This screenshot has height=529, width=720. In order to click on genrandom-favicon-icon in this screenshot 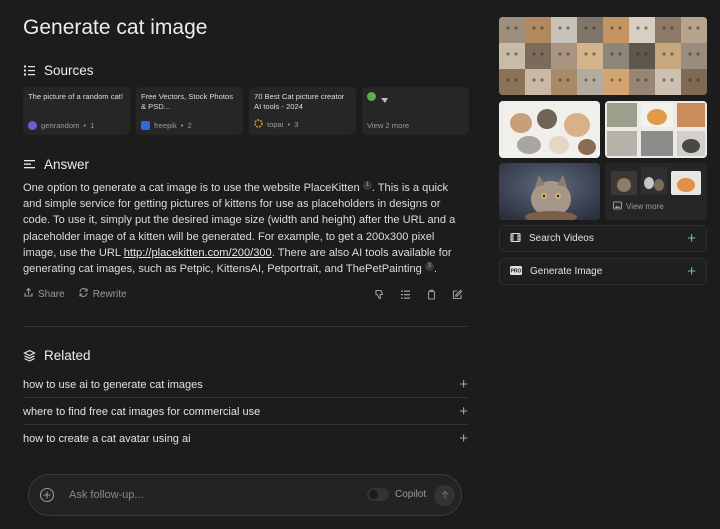, I will do `click(32, 125)`.